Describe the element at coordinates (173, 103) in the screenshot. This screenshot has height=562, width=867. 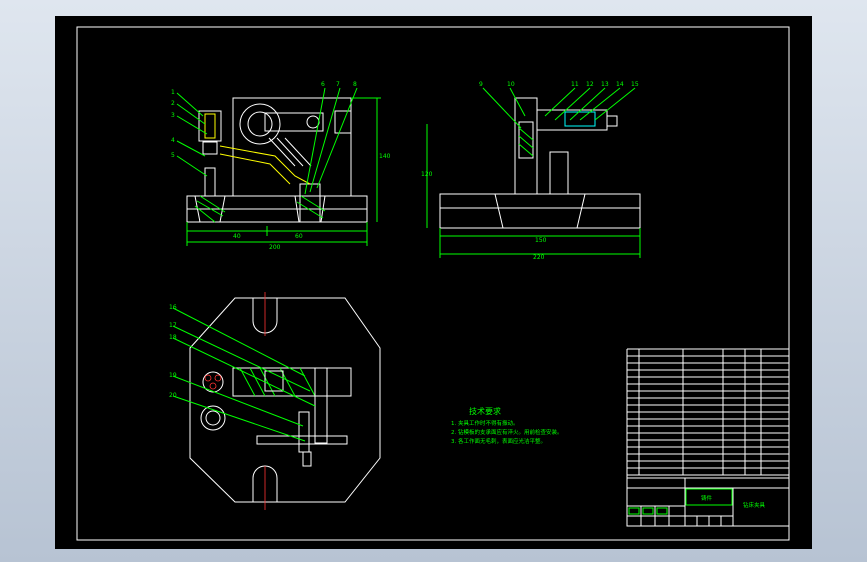
I see `label-front-2: 2` at that location.